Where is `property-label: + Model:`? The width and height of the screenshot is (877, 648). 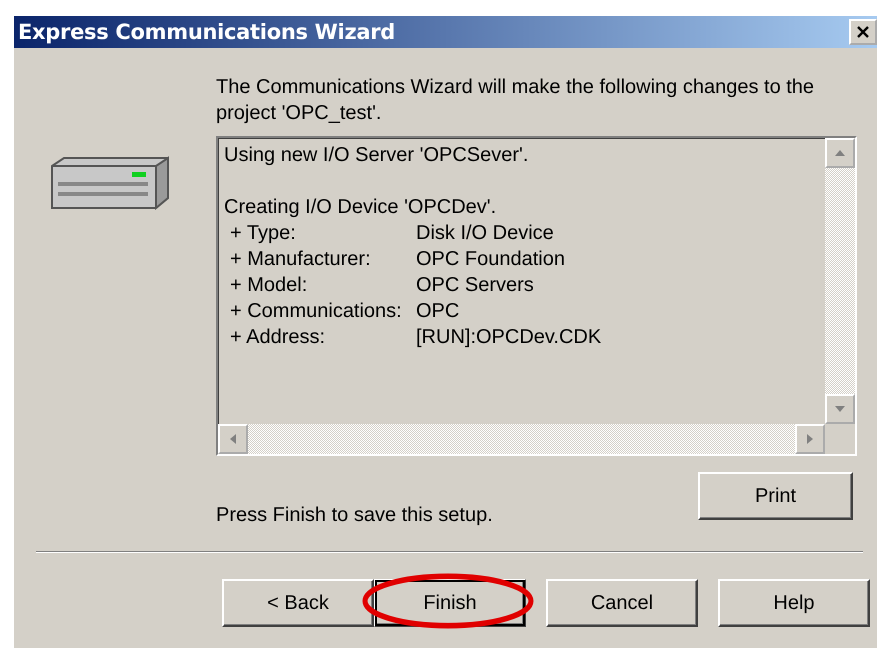 property-label: + Model: is located at coordinates (269, 285).